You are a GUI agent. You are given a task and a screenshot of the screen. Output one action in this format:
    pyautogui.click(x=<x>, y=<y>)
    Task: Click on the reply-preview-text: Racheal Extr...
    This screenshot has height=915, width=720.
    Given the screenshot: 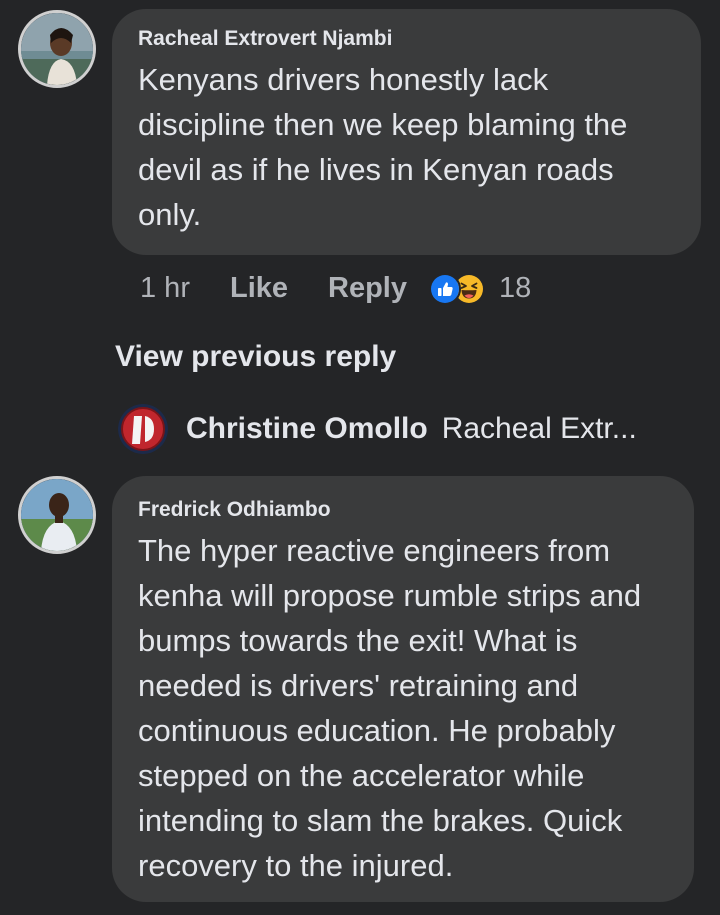 What is the action you would take?
    pyautogui.click(x=539, y=428)
    